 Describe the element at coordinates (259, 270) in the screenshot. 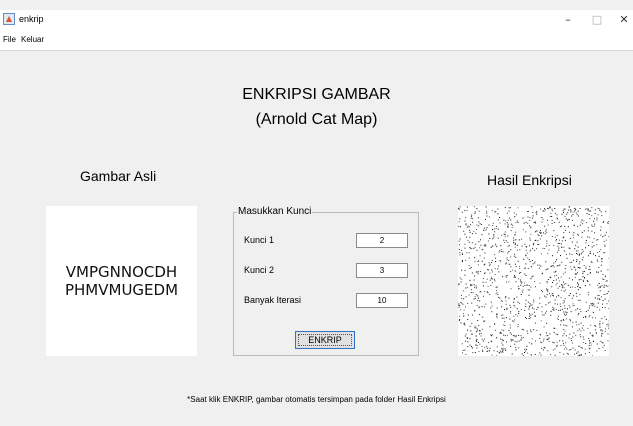

I see `key2-label: Kunci 2` at that location.